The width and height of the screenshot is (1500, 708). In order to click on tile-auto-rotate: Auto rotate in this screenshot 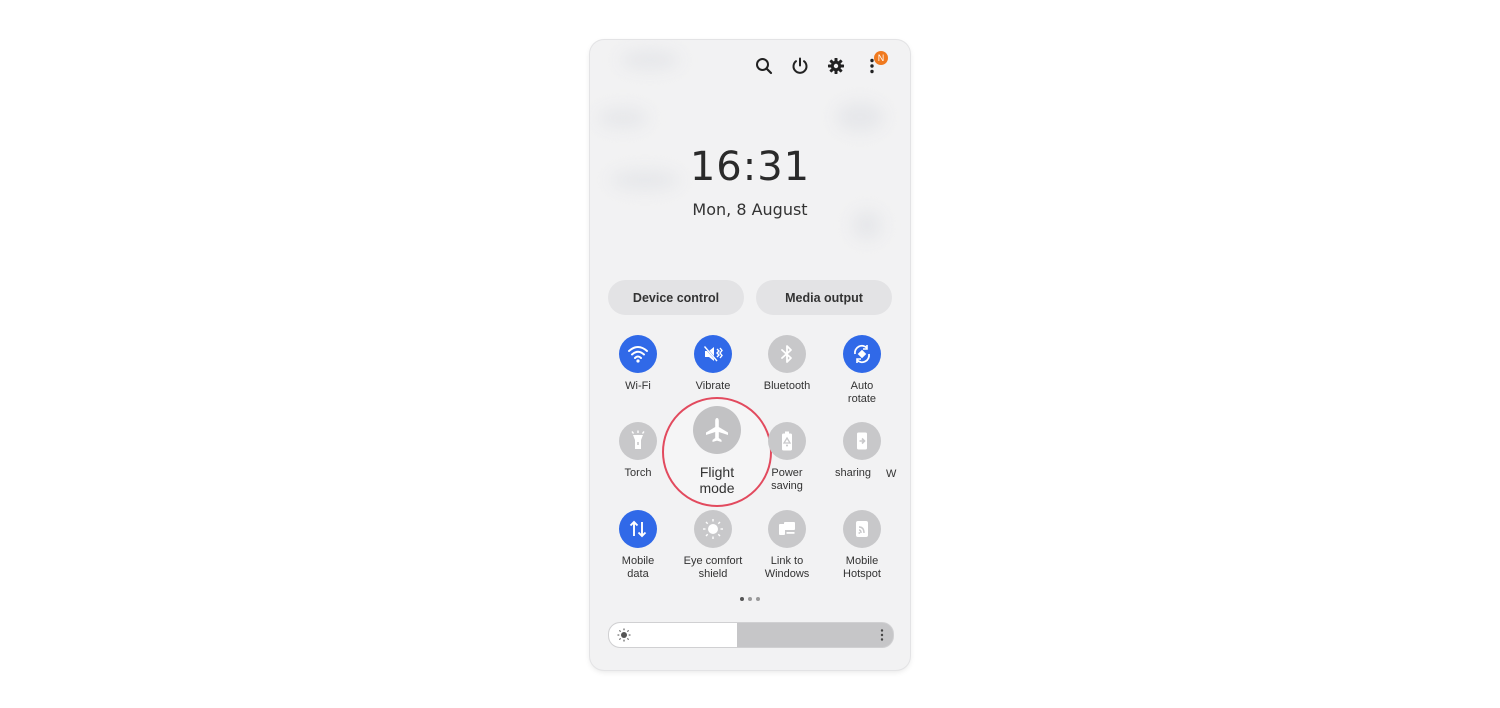, I will do `click(862, 370)`.